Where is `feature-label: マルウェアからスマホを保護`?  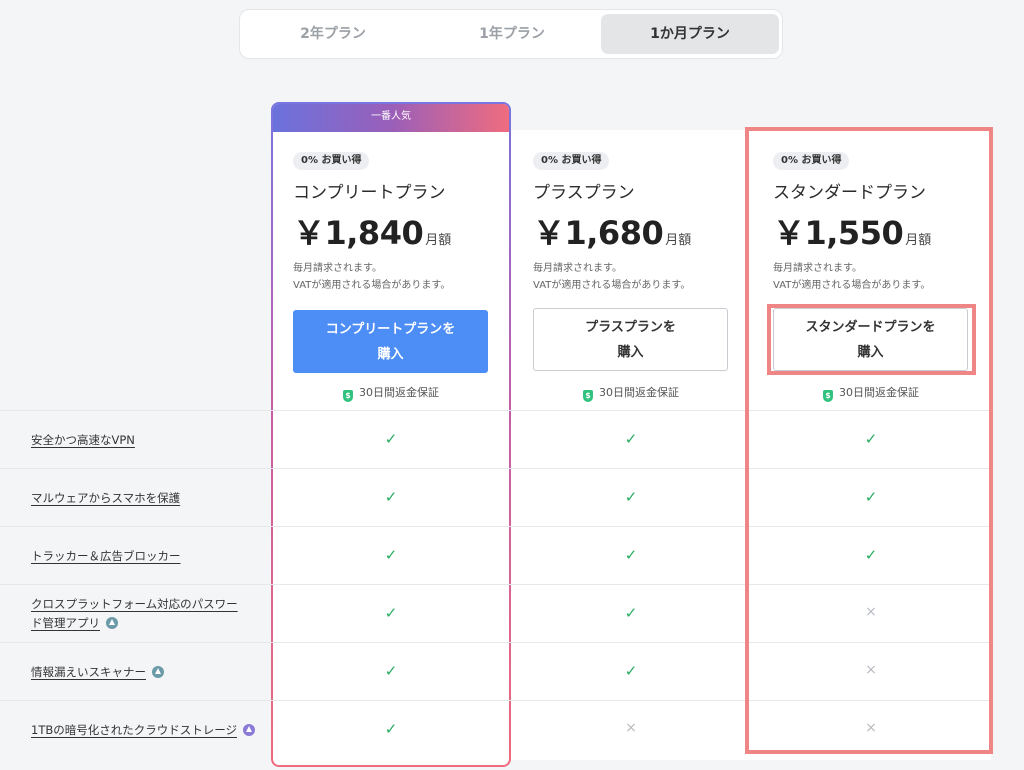
feature-label: マルウェアからスマホを保護 is located at coordinates (106, 498).